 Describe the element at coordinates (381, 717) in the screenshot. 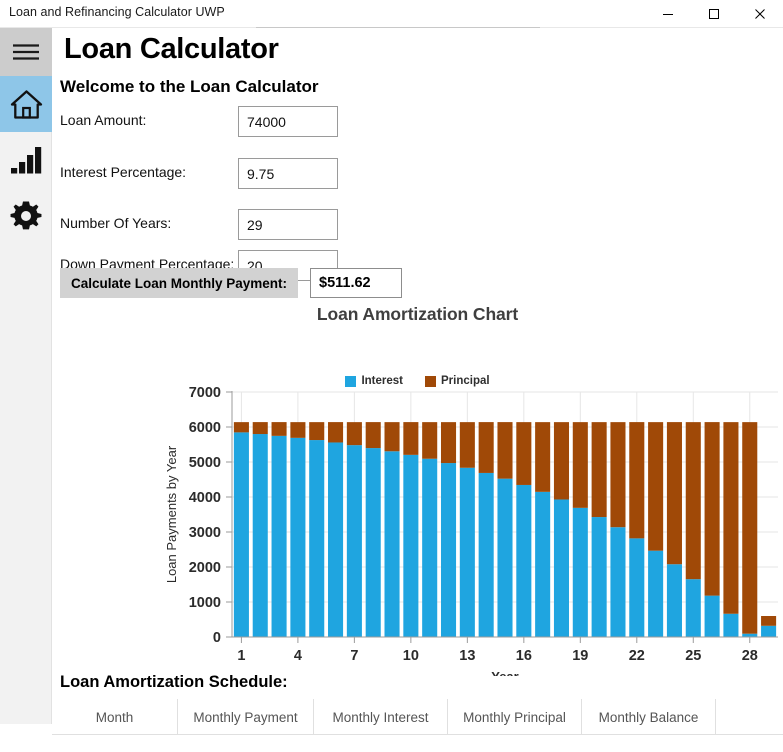

I see `schedule-column-header: Monthly Interest` at that location.